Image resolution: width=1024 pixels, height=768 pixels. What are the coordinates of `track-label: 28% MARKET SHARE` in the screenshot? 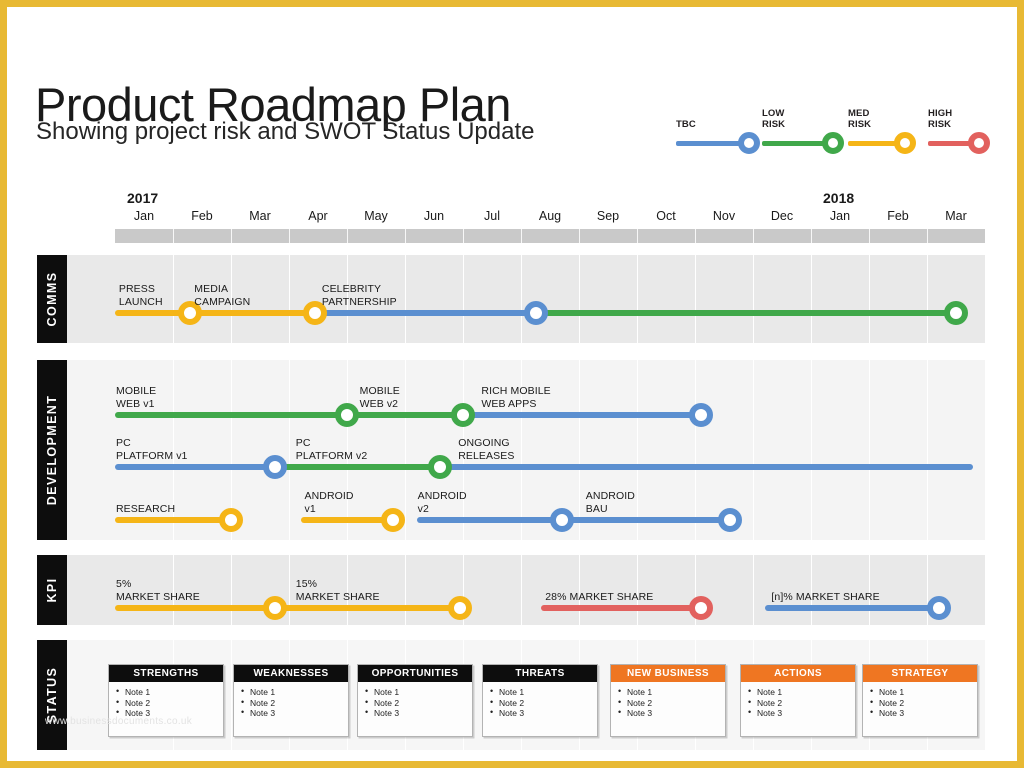 It's located at (599, 597).